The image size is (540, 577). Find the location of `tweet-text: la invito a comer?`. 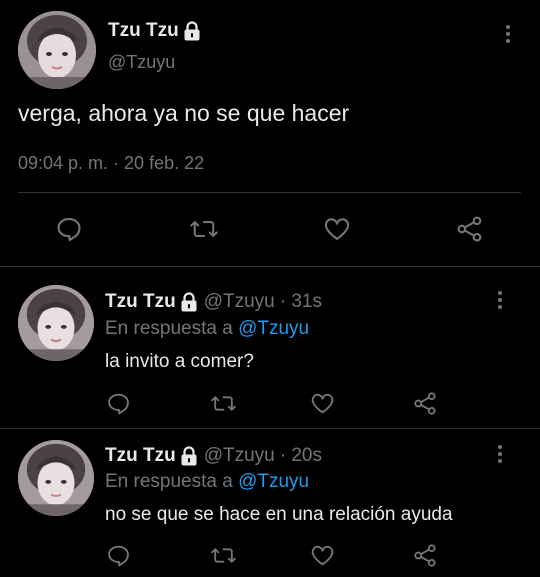

tweet-text: la invito a comer? is located at coordinates (179, 361).